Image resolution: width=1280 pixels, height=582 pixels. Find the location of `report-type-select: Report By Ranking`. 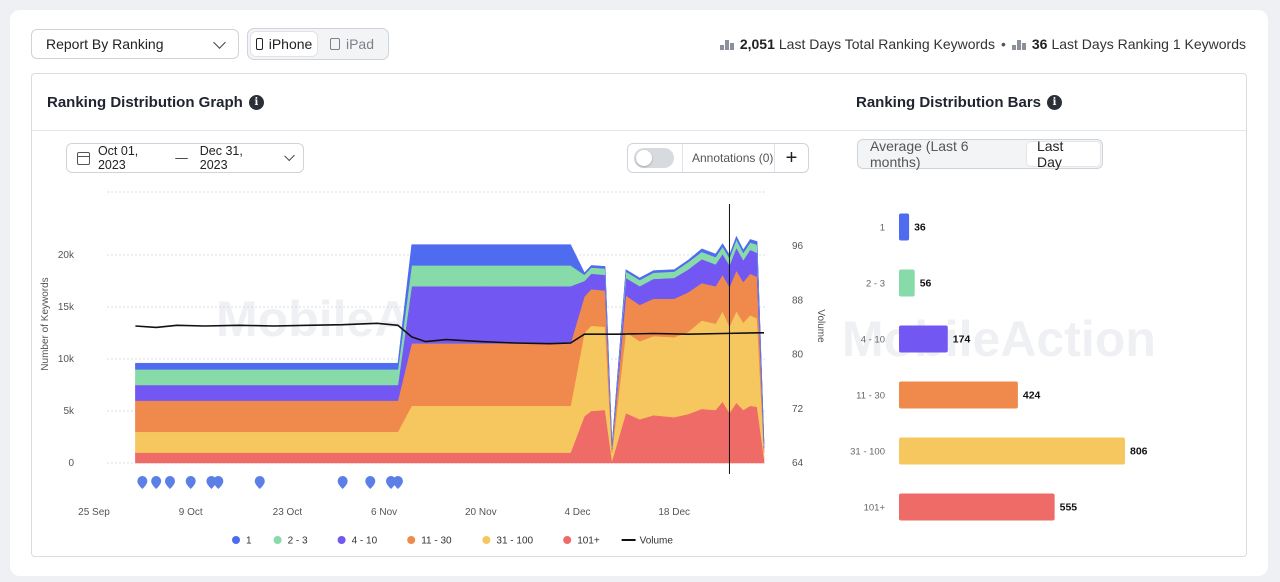

report-type-select: Report By Ranking is located at coordinates (135, 44).